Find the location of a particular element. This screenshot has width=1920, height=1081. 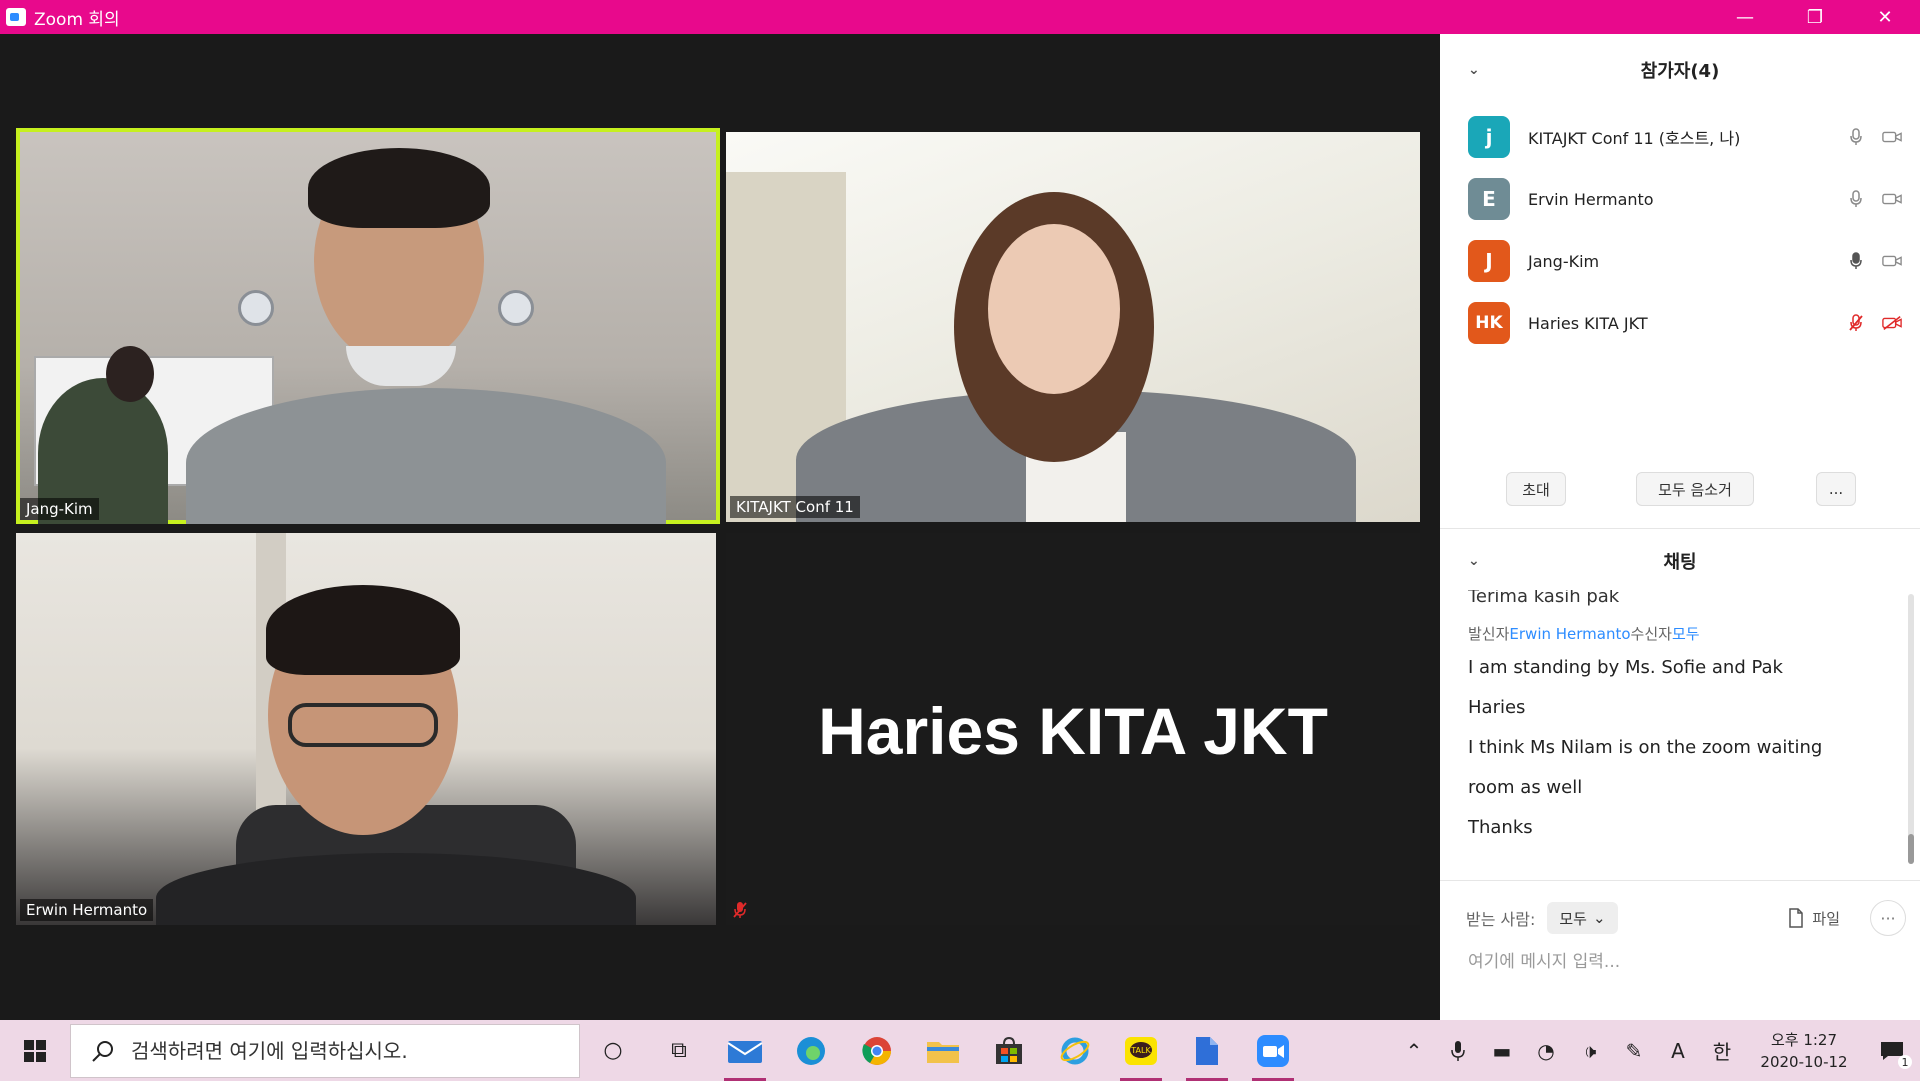

close-button: ✕ is located at coordinates (1885, 17).